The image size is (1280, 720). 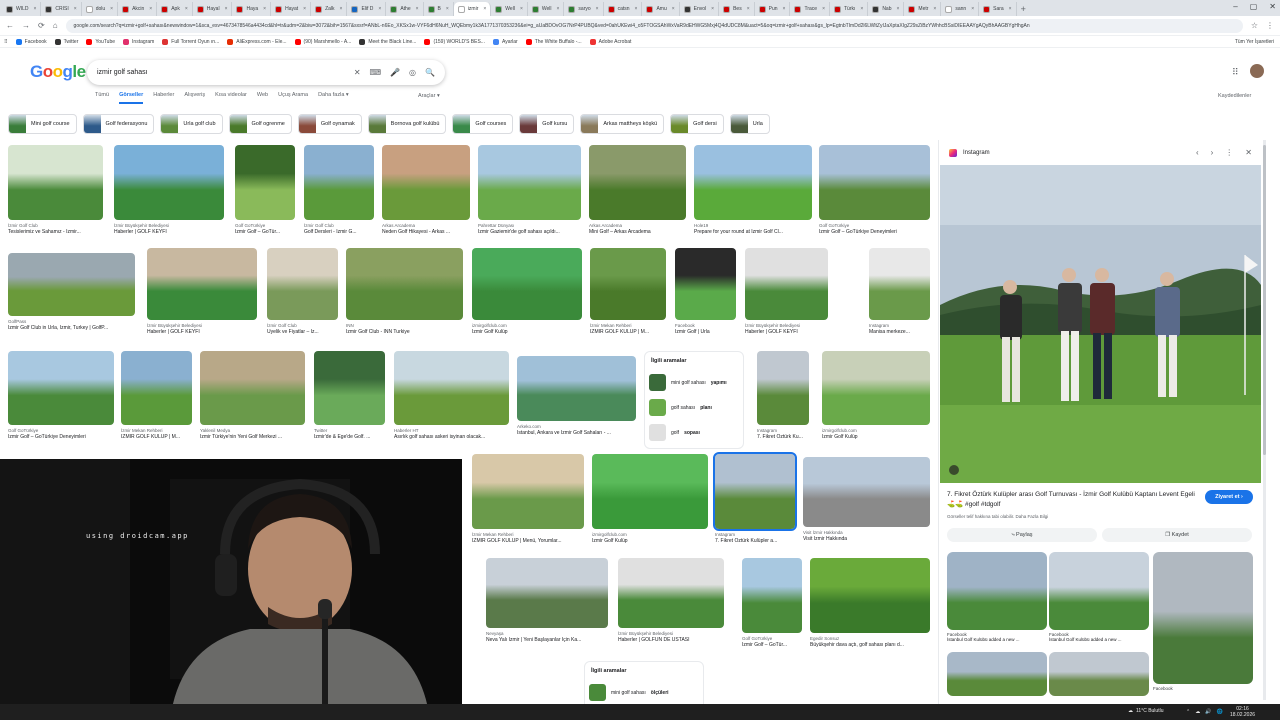 What do you see at coordinates (138, 9) in the screenshot?
I see `browser-tab: Akcin ×` at bounding box center [138, 9].